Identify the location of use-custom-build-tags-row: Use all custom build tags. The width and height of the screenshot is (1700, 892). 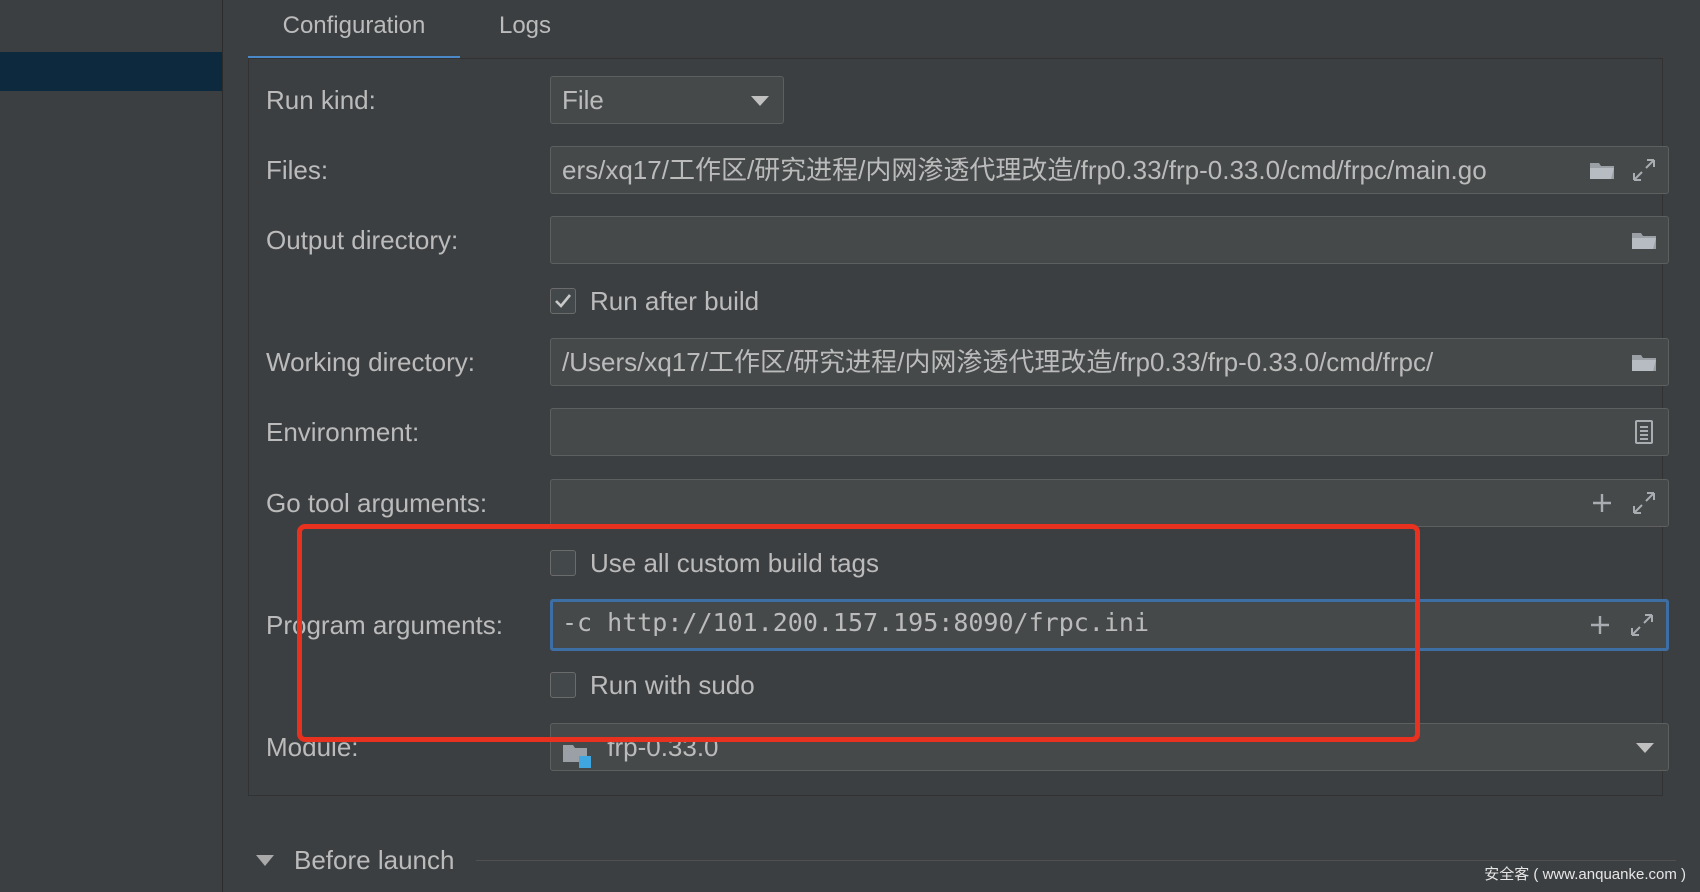
(714, 563).